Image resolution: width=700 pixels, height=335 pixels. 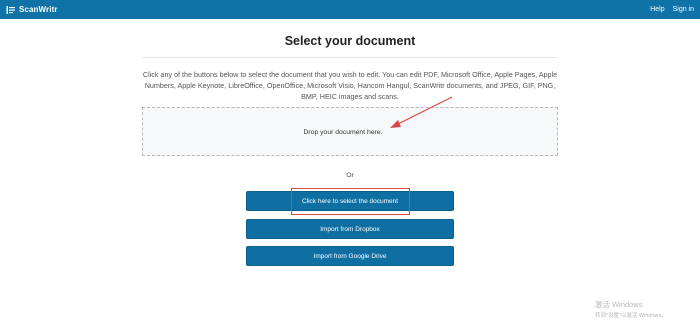 I want to click on annotation-arrow-icon, so click(x=421, y=112).